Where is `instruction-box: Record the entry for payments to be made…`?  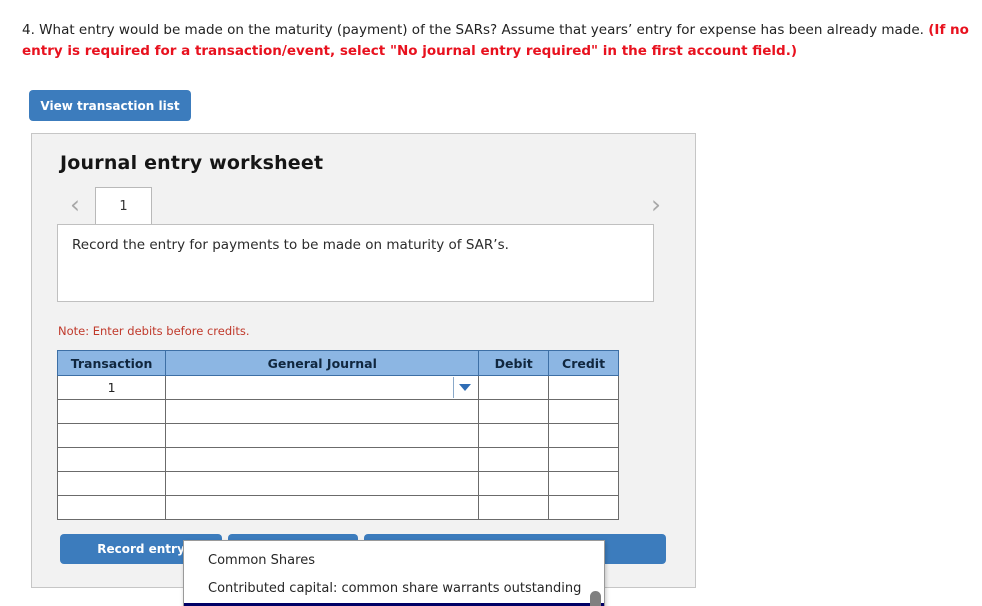
instruction-box: Record the entry for payments to be made… is located at coordinates (355, 263).